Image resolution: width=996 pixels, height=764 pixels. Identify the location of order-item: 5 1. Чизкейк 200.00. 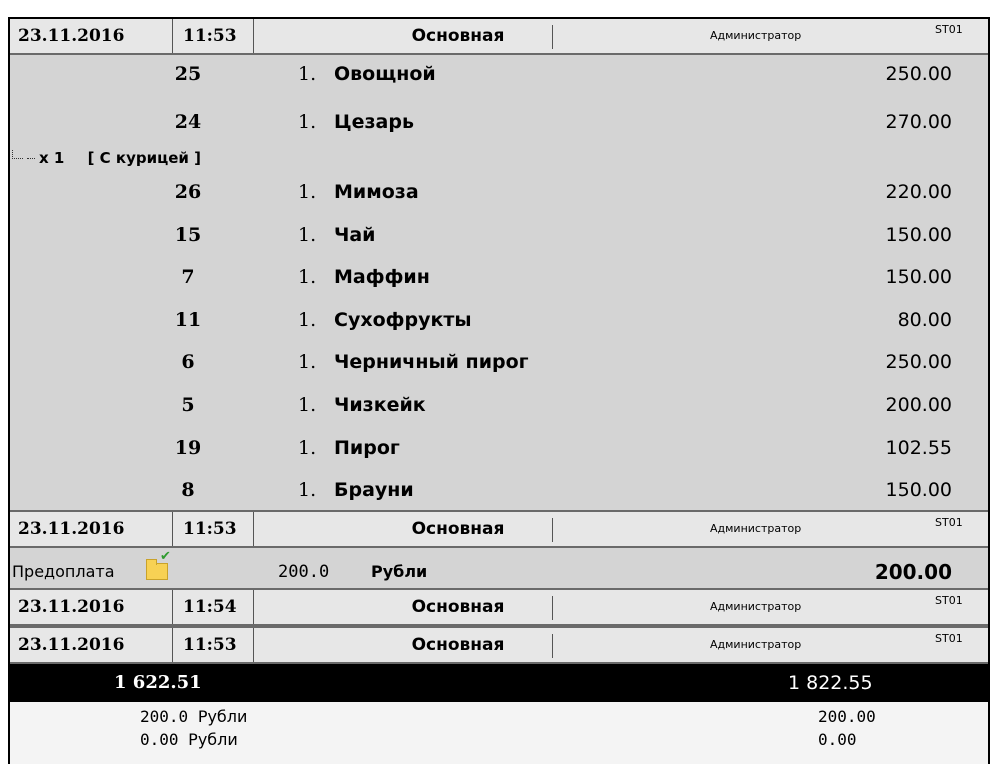
(499, 405).